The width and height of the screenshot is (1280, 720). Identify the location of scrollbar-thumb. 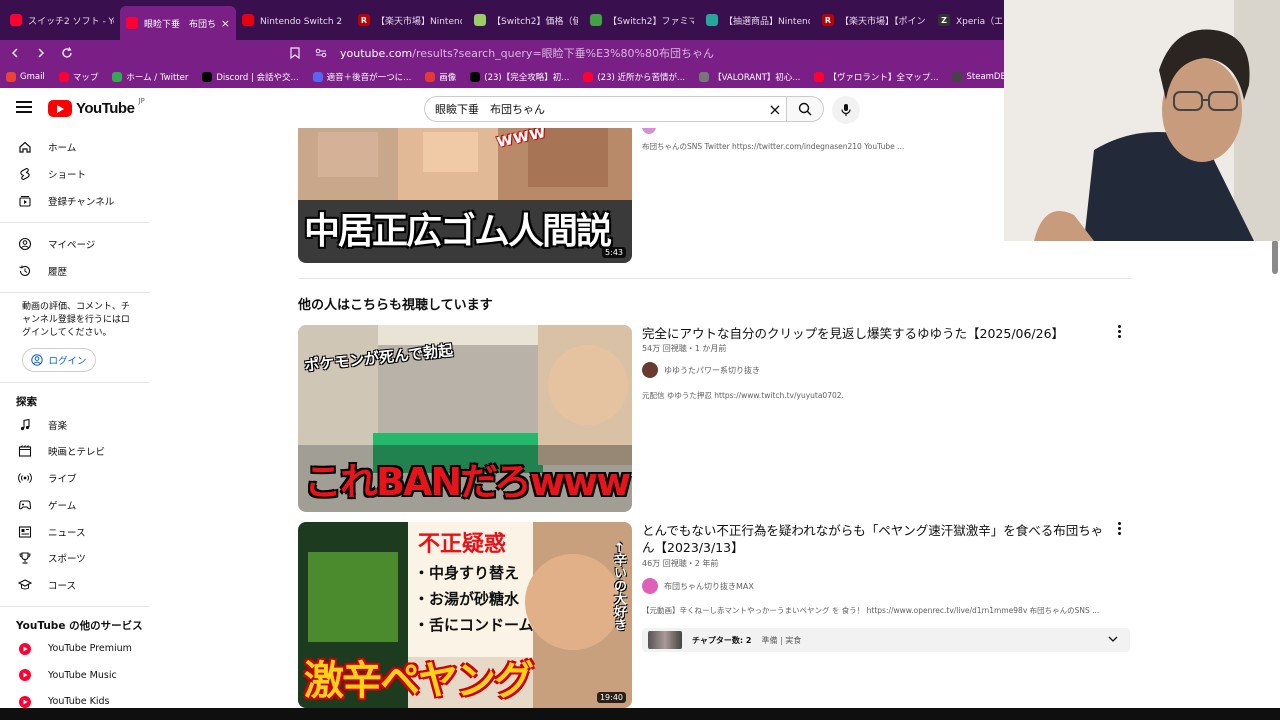
(1275, 257).